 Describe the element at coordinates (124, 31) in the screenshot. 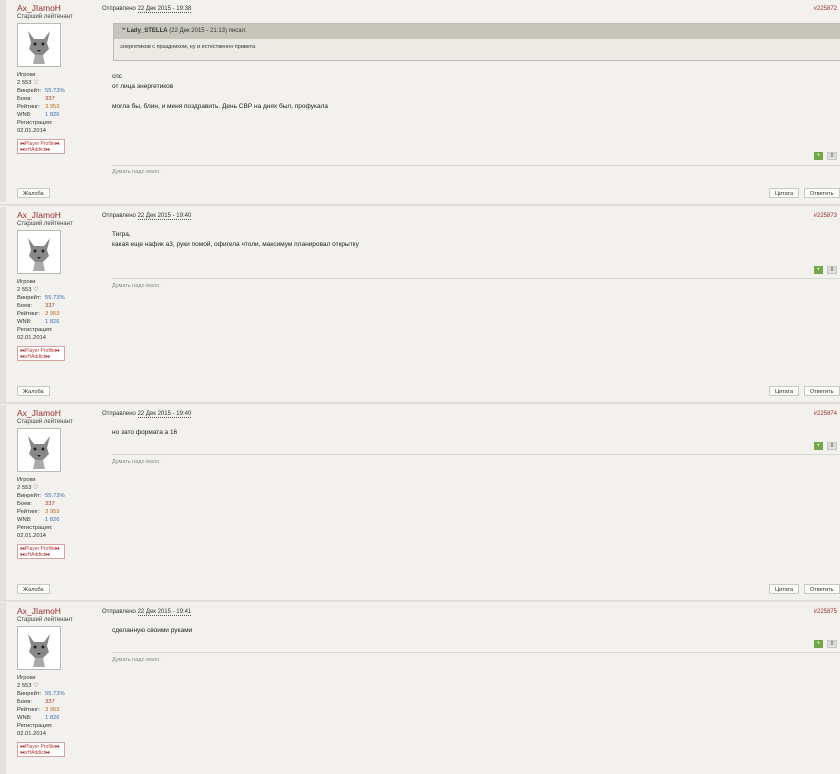

I see `quote-icon: ❝` at that location.